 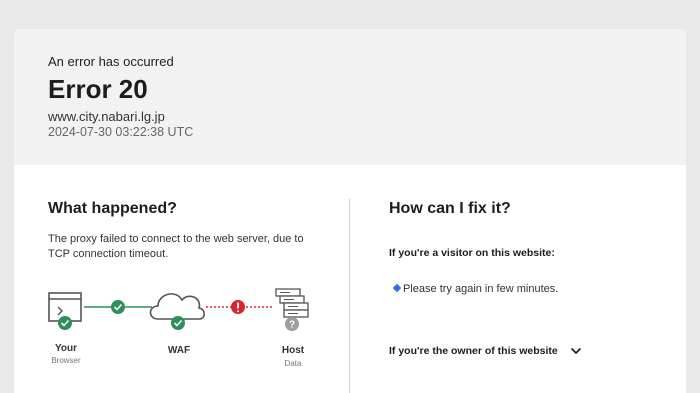 What do you see at coordinates (98, 89) in the screenshot?
I see `error-title: Error 20` at bounding box center [98, 89].